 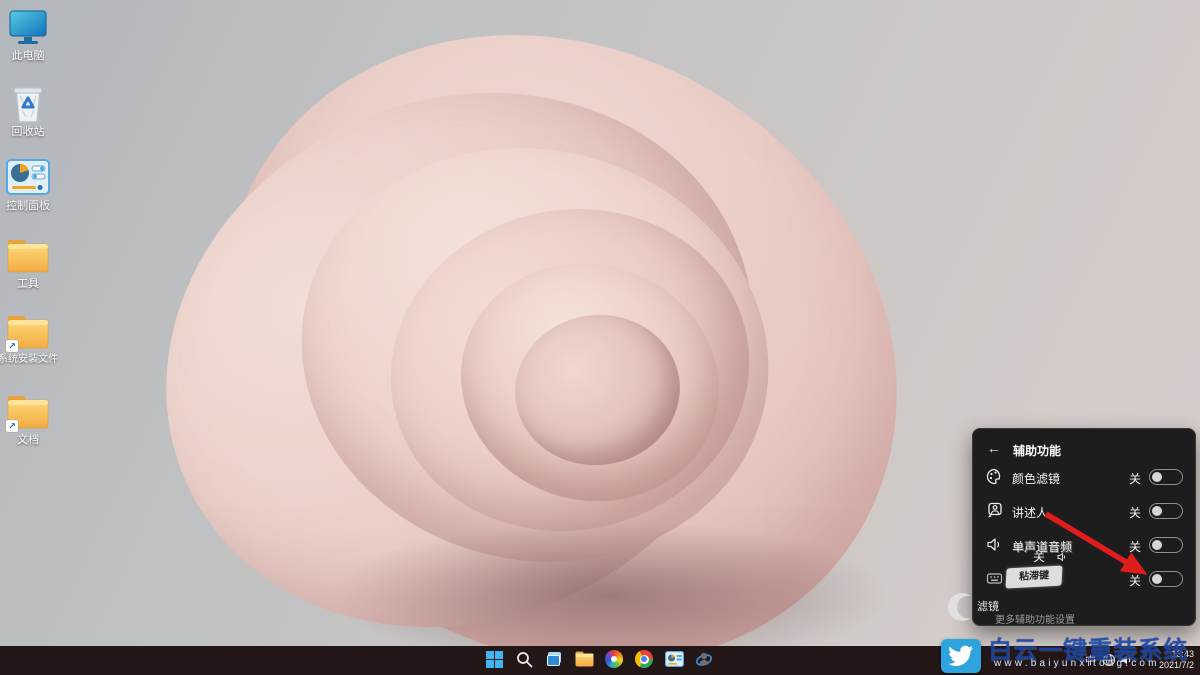 I want to click on chrome-button, so click(x=644, y=659).